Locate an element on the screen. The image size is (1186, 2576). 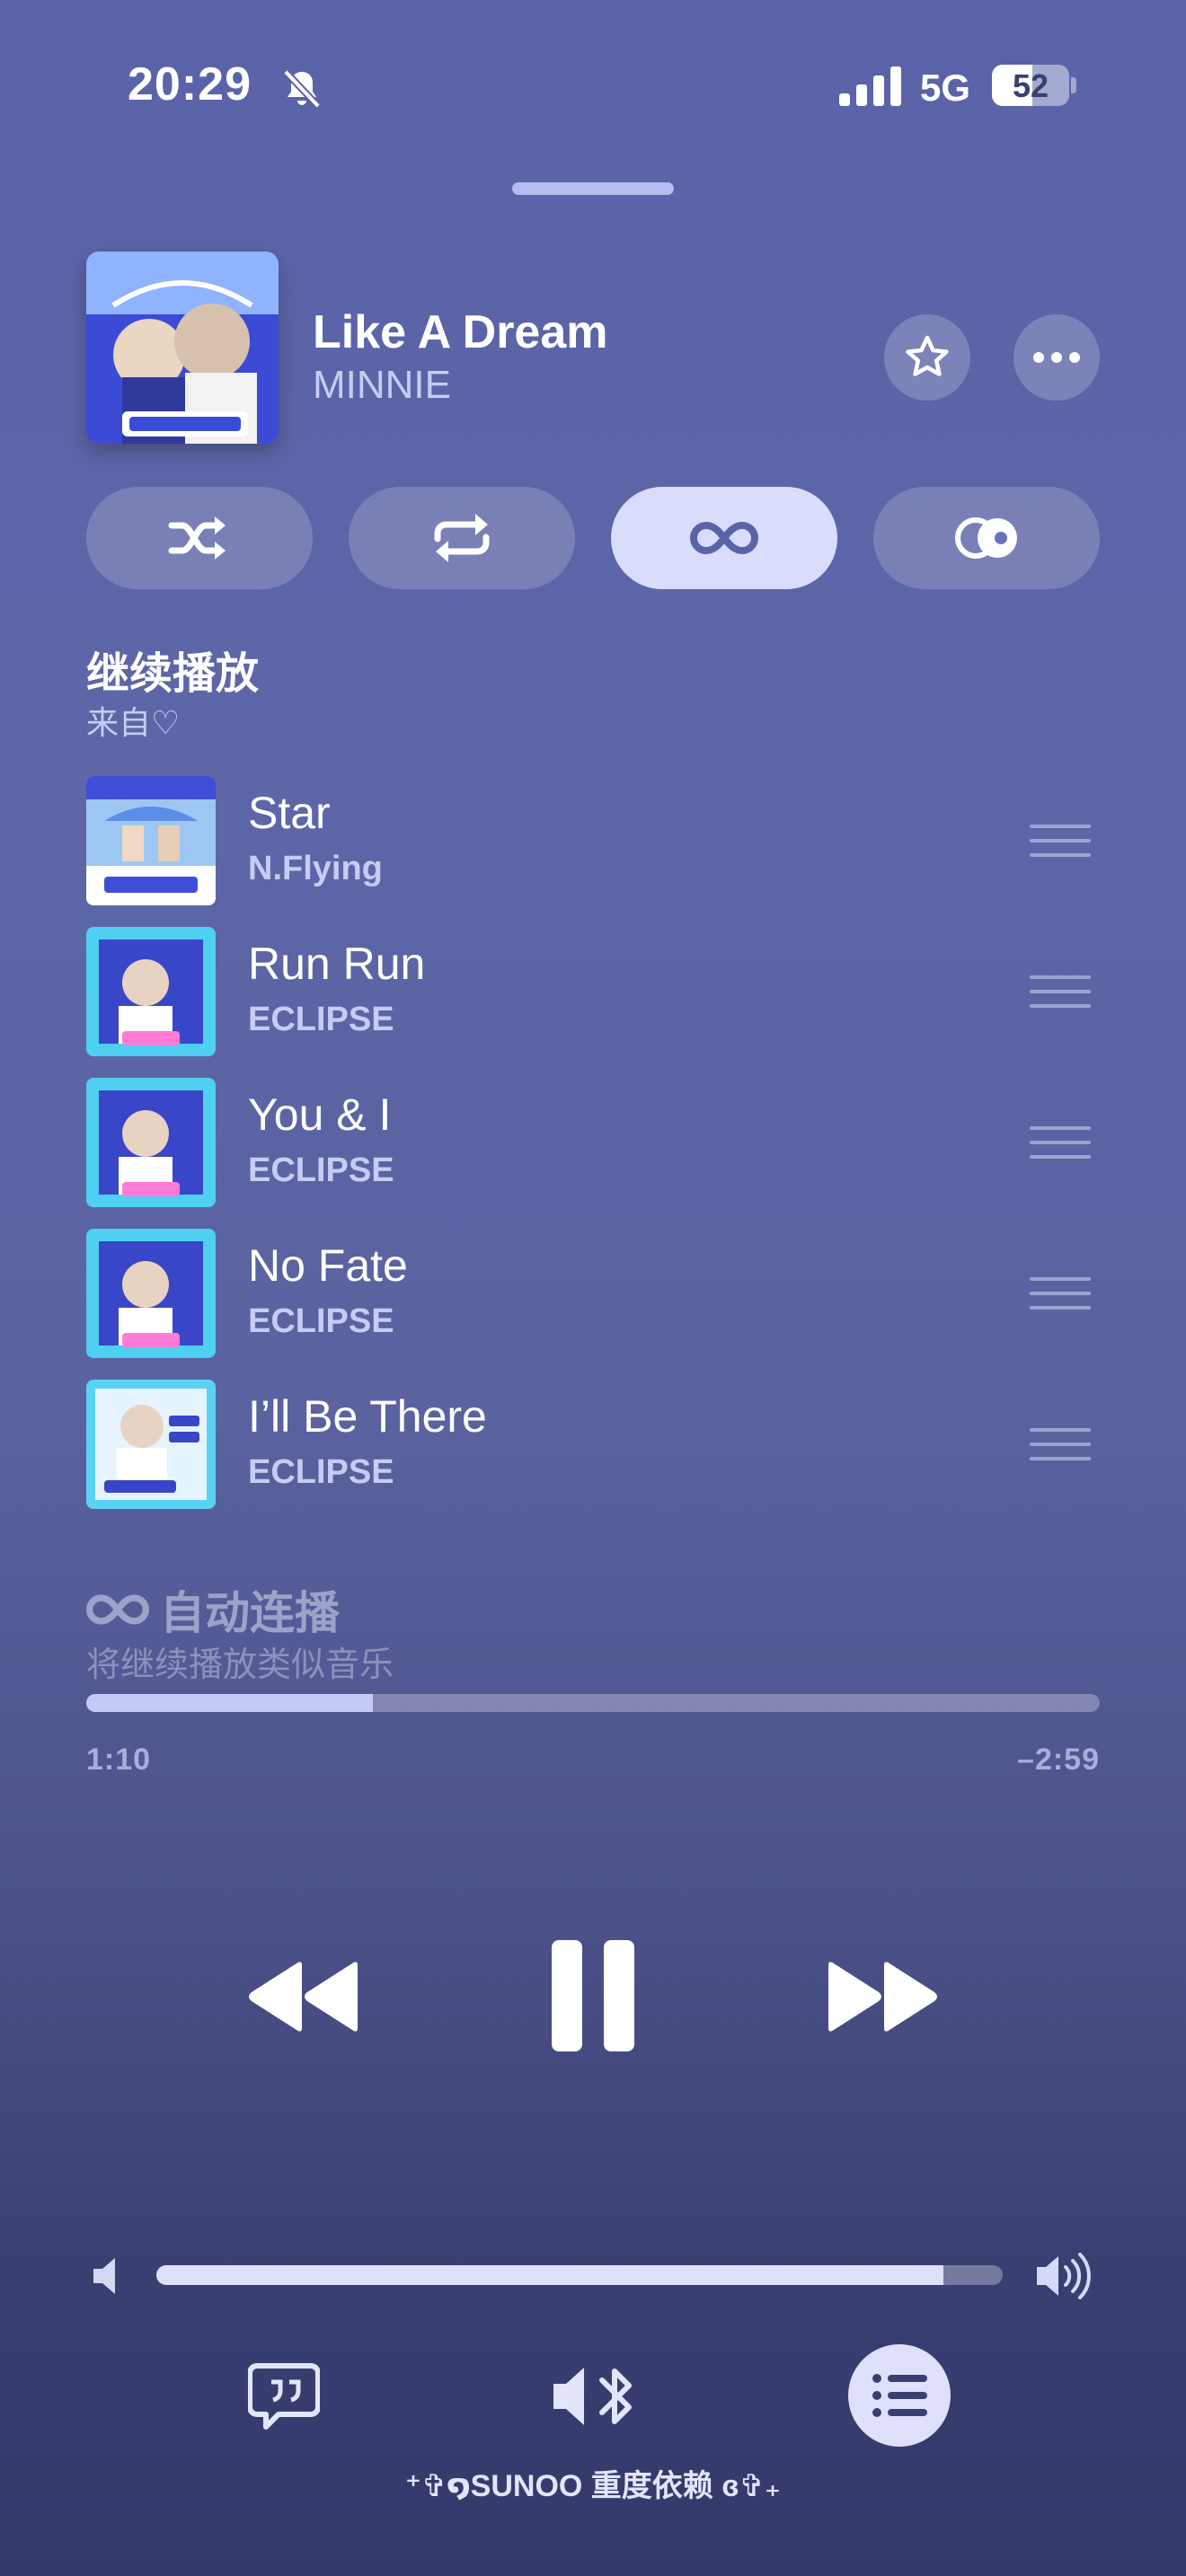
repeat-icon is located at coordinates (462, 538).